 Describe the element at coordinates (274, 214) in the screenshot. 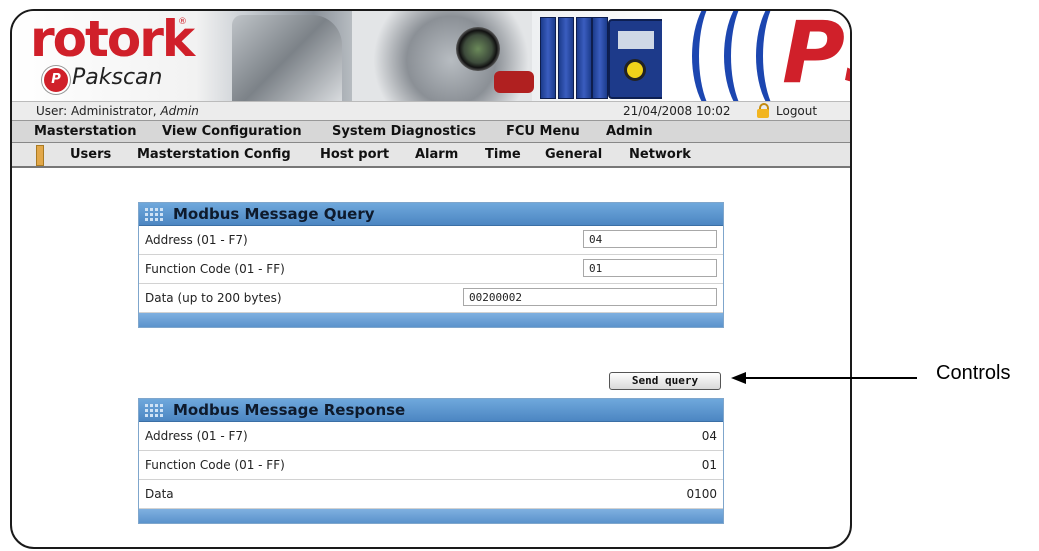

I see `query-panel-title: Modbus Message Query` at that location.